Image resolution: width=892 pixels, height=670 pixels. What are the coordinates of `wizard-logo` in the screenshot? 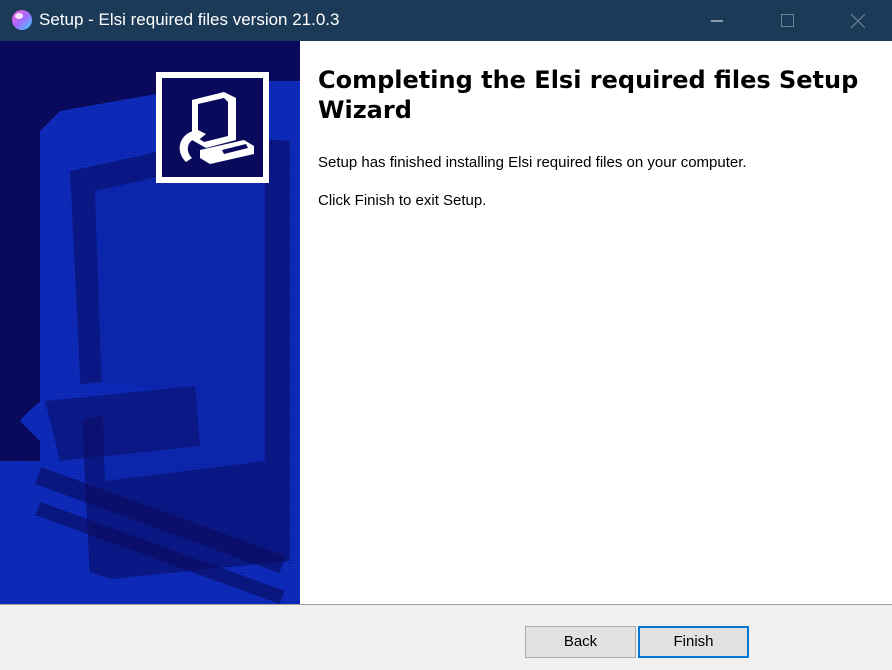 It's located at (212, 127).